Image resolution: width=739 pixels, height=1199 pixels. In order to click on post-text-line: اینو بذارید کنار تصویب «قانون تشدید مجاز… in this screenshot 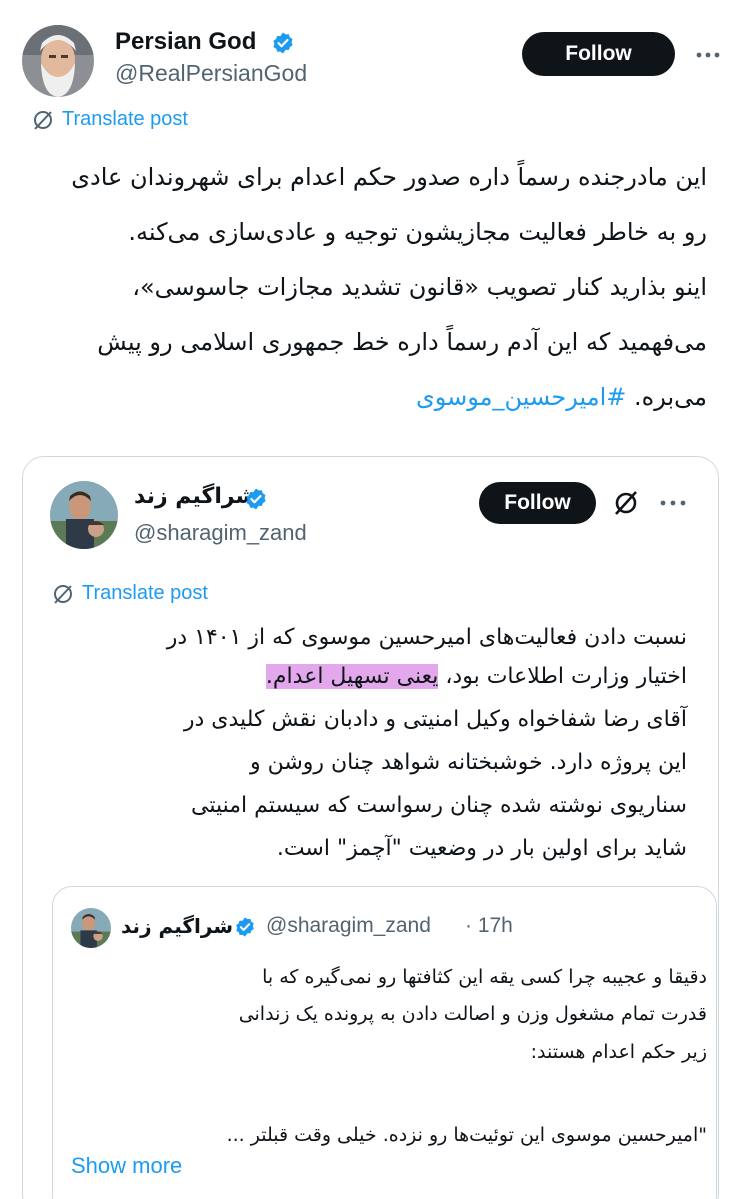, I will do `click(419, 287)`.